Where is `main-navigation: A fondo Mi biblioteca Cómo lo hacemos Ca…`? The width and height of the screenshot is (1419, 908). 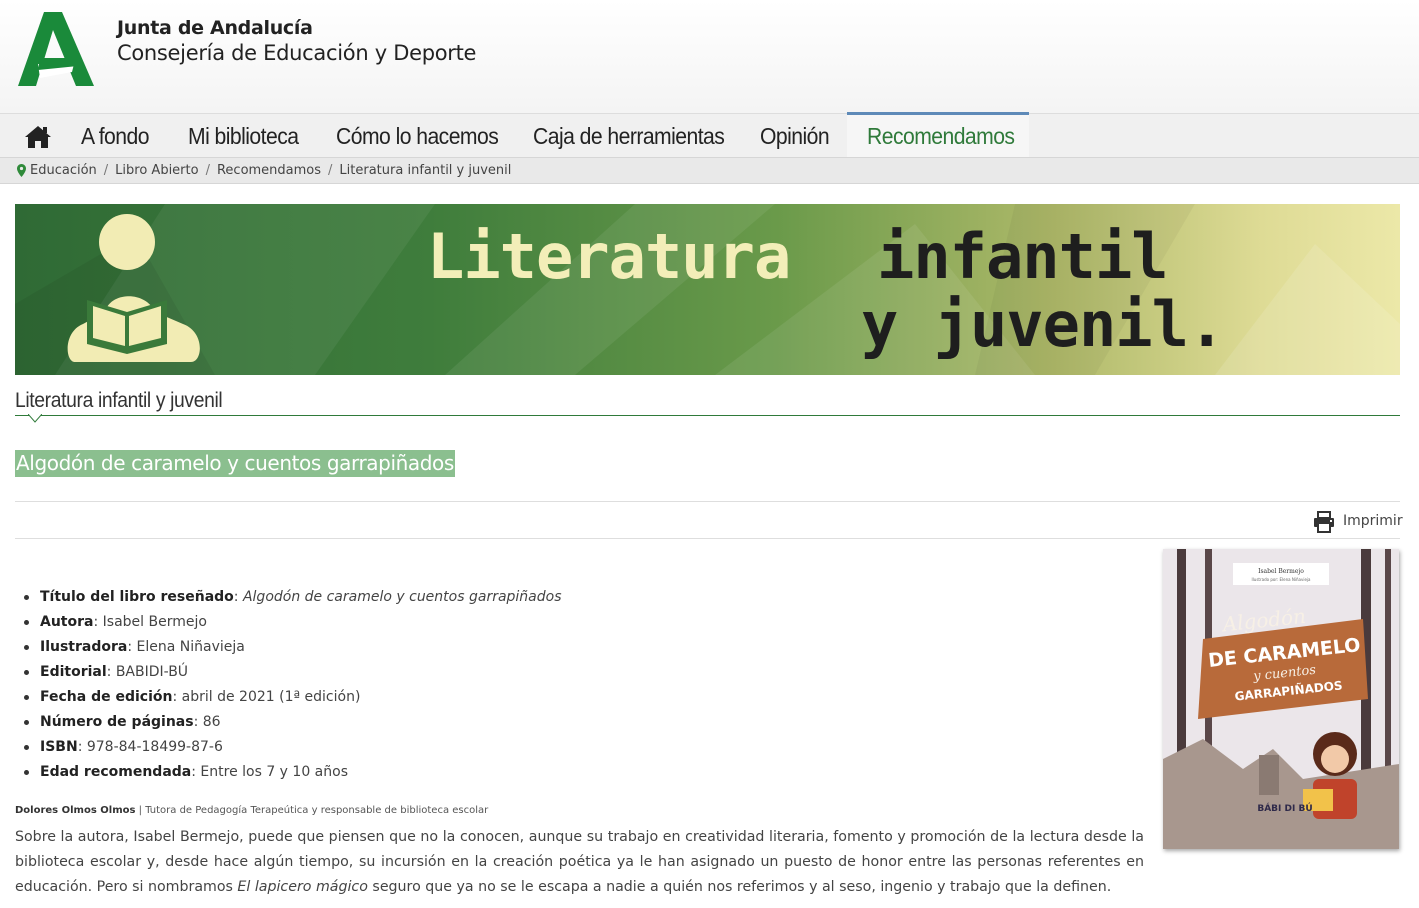 main-navigation: A fondo Mi biblioteca Cómo lo hacemos Ca… is located at coordinates (709, 134).